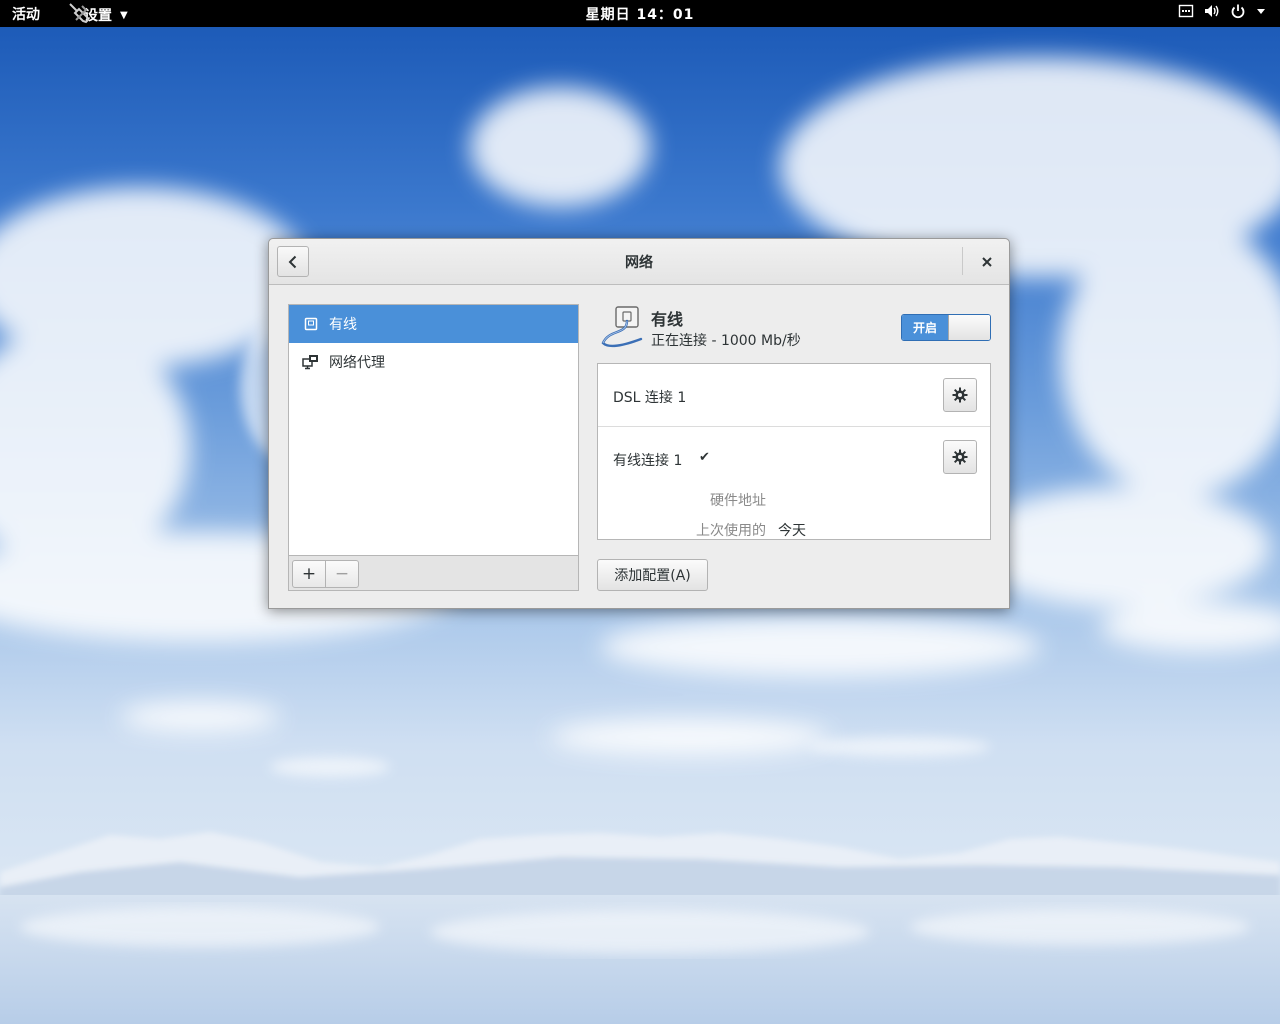  What do you see at coordinates (343, 325) in the screenshot?
I see `device-item-label: 有线` at bounding box center [343, 325].